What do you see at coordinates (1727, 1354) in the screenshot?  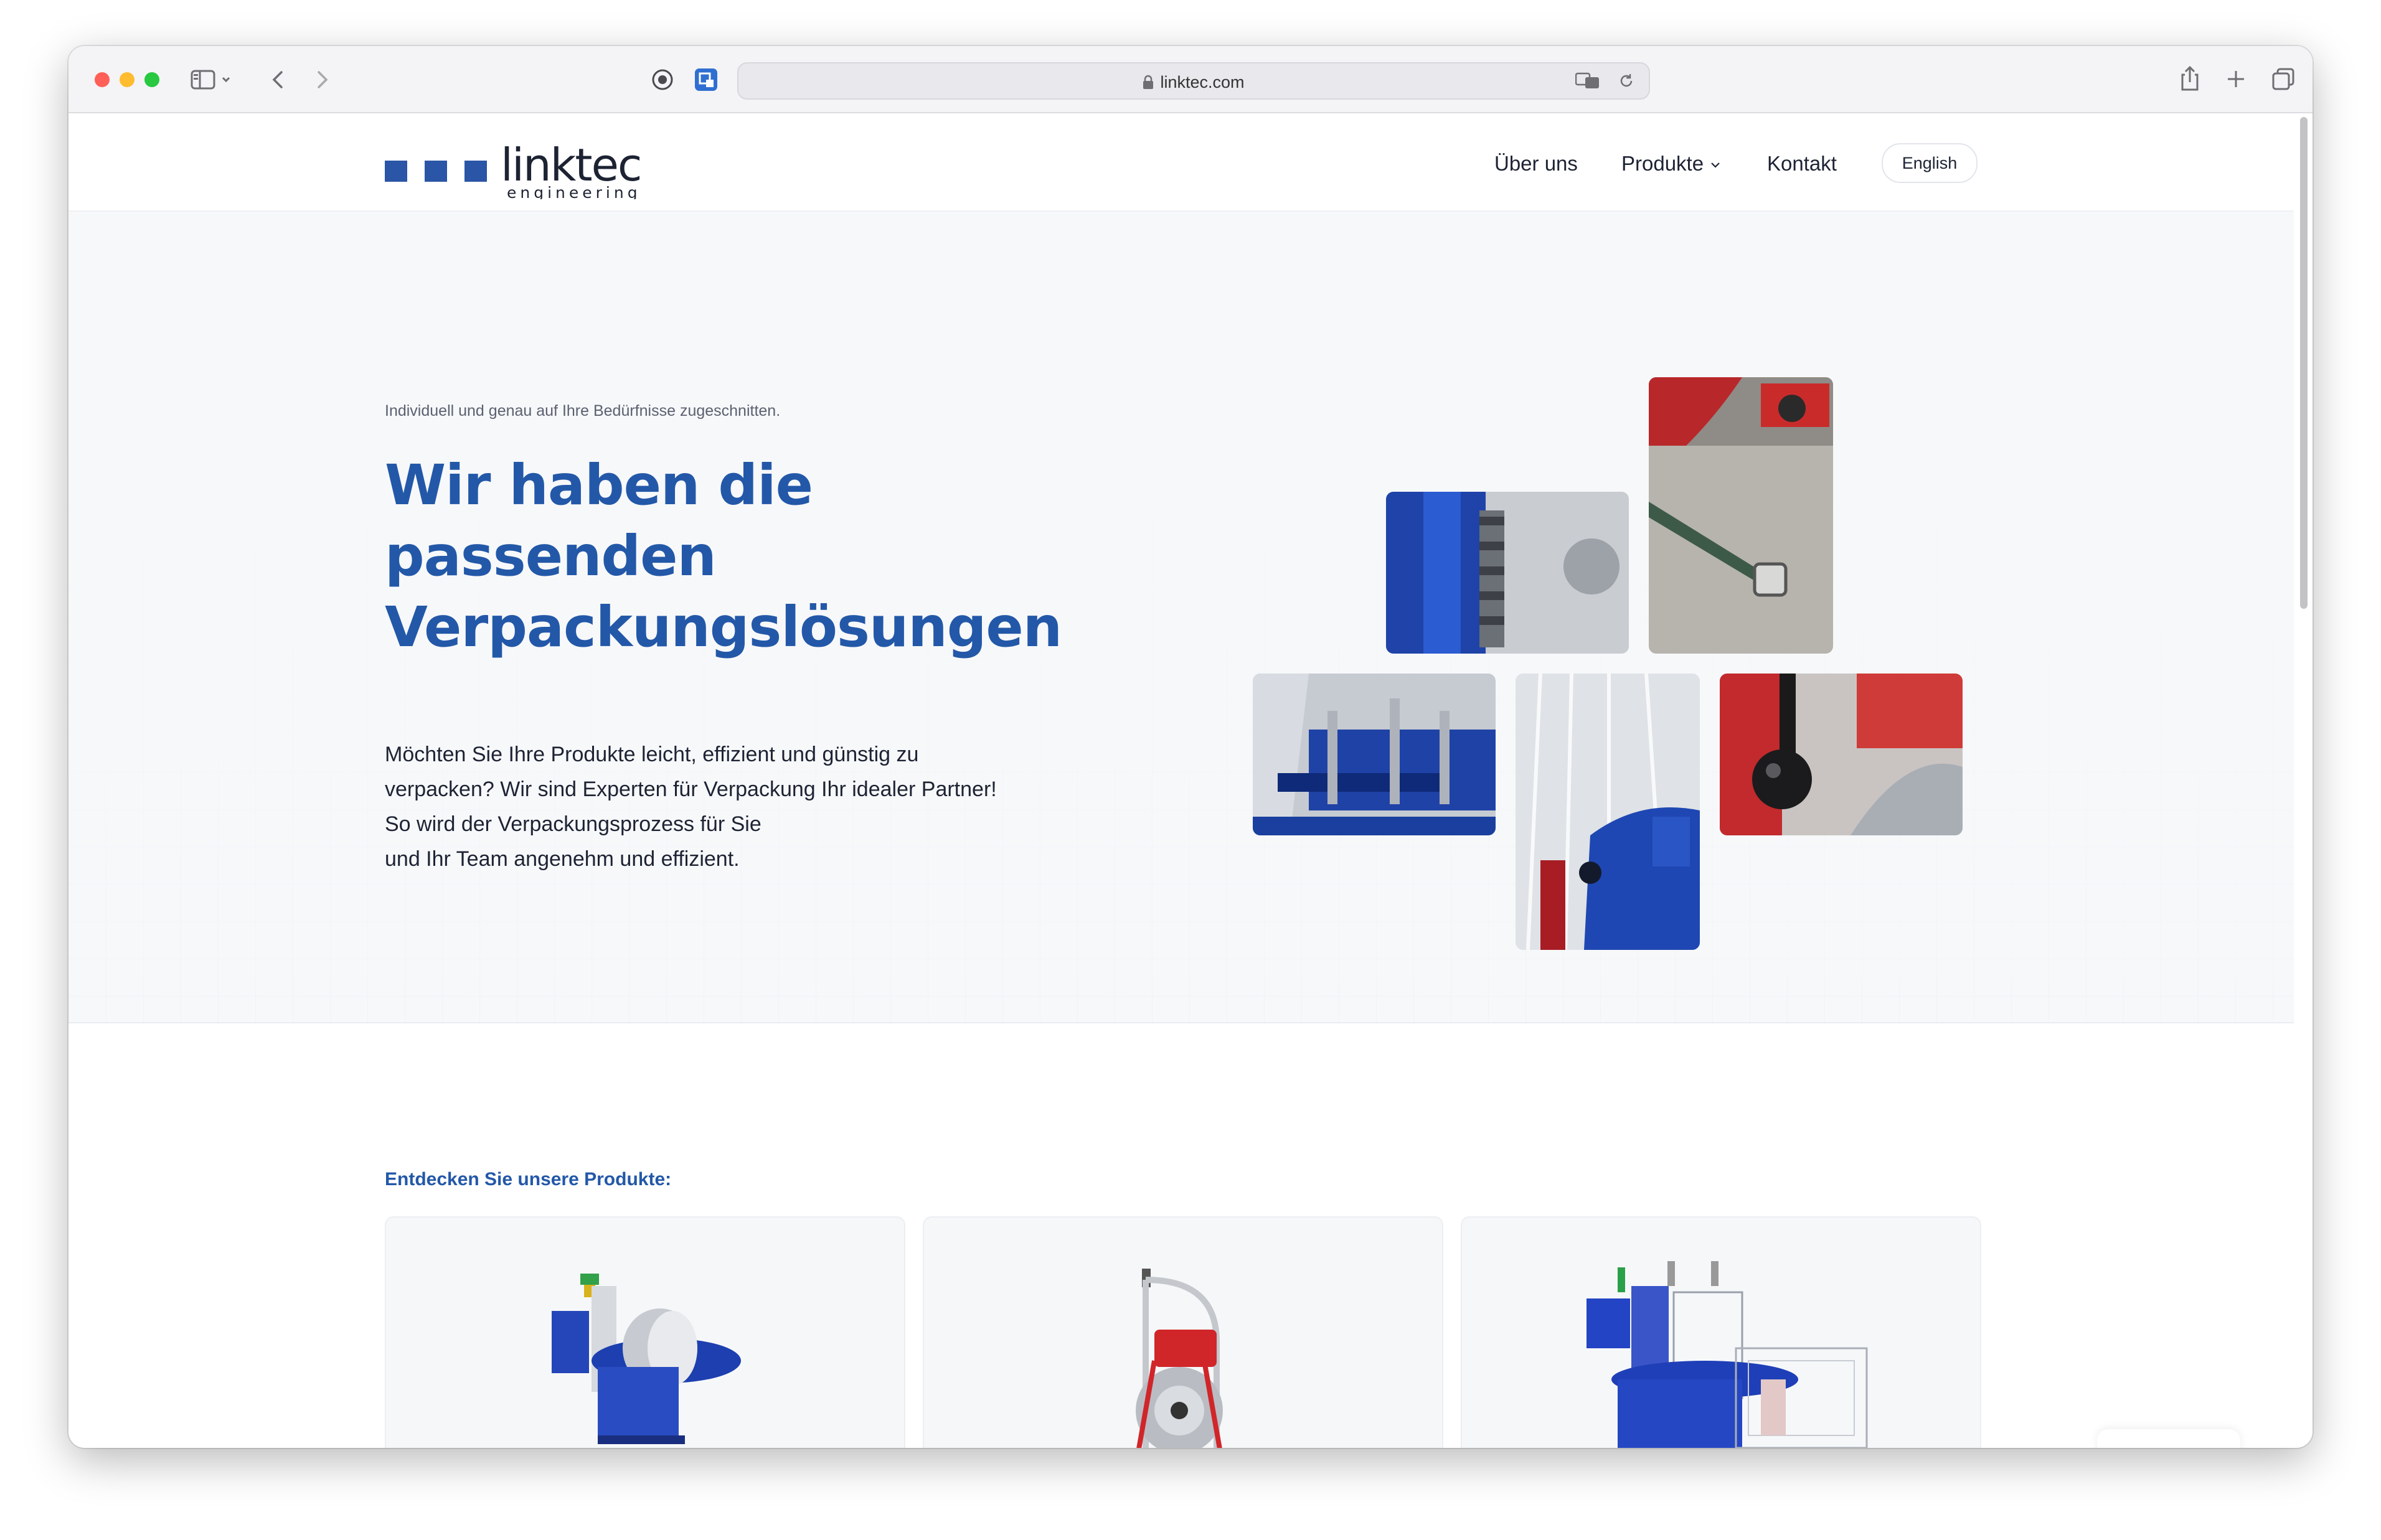 I see `product-image-packaging-line` at bounding box center [1727, 1354].